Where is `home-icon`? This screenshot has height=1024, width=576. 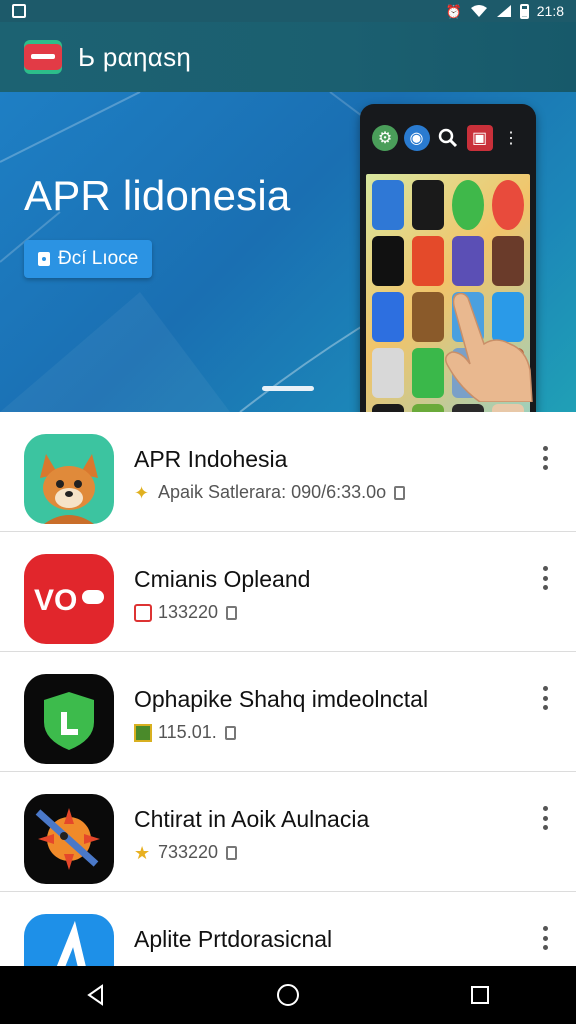 home-icon is located at coordinates (288, 995).